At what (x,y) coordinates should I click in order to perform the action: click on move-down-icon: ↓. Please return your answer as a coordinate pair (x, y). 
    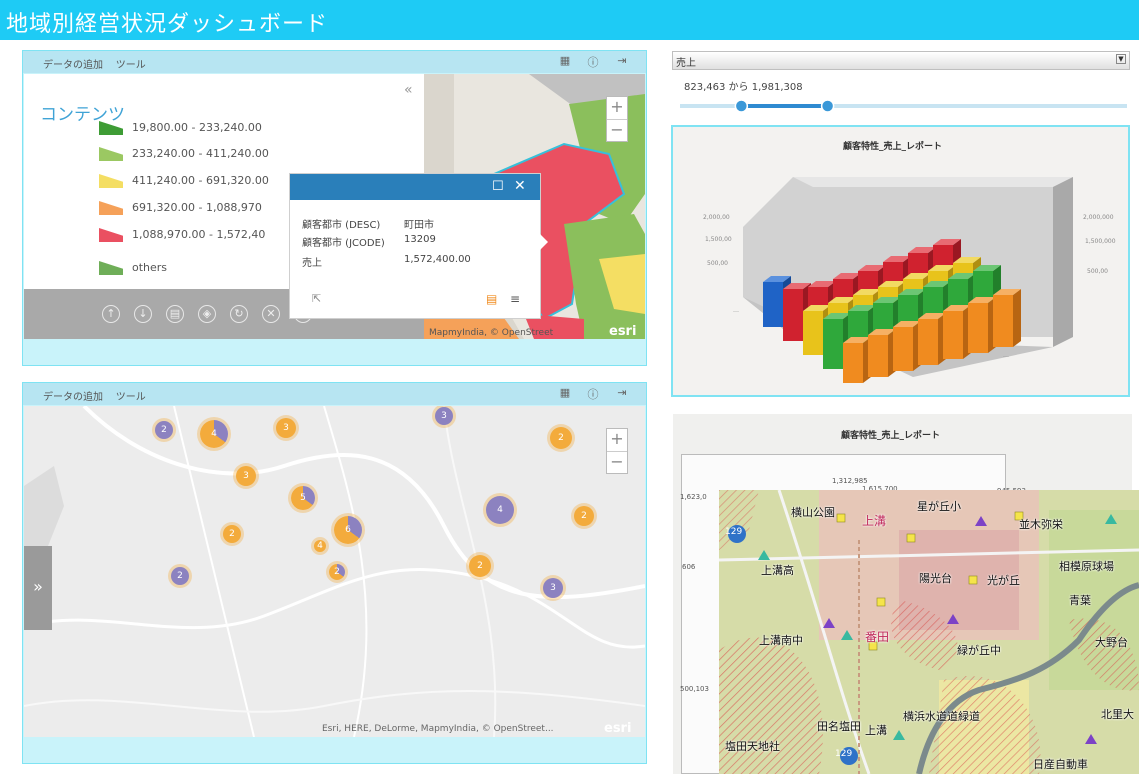
    Looking at the image, I should click on (143, 314).